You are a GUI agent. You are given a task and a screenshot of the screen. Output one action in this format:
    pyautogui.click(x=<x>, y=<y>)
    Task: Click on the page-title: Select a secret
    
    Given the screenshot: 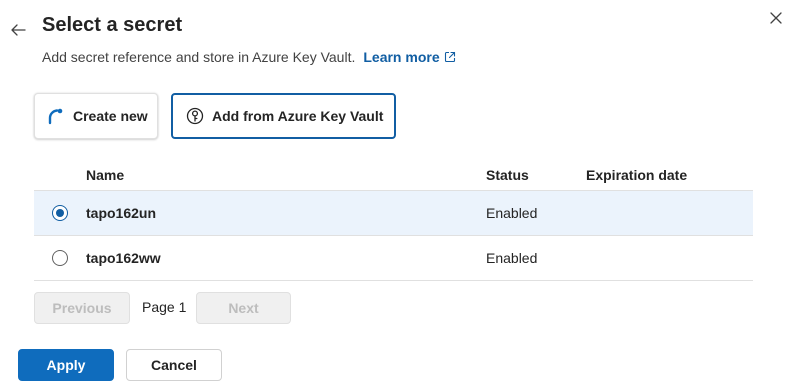 What is the action you would take?
    pyautogui.click(x=112, y=25)
    